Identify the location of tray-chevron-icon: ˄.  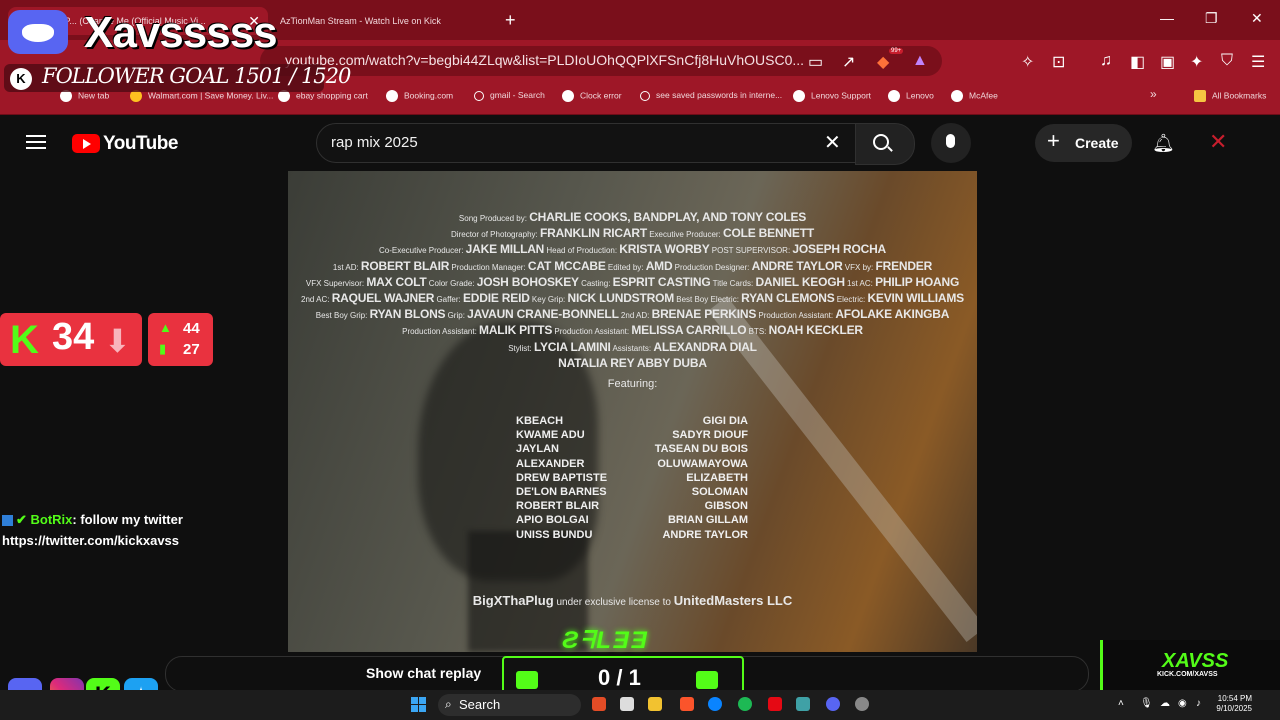
(1121, 703).